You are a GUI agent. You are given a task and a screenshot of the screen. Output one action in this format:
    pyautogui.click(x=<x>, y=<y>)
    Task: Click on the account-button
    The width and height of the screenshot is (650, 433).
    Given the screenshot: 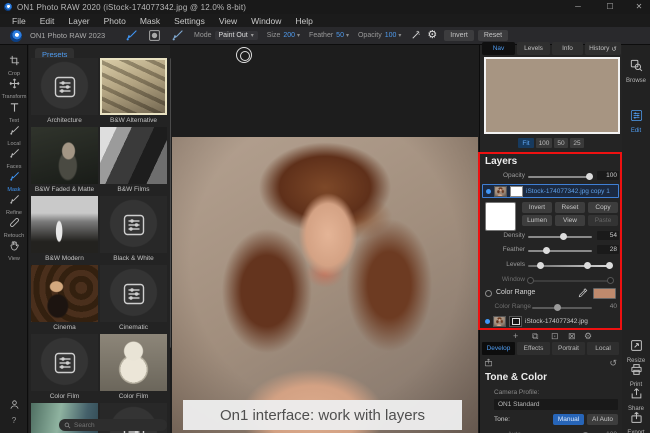 What is the action you would take?
    pyautogui.click(x=14, y=406)
    